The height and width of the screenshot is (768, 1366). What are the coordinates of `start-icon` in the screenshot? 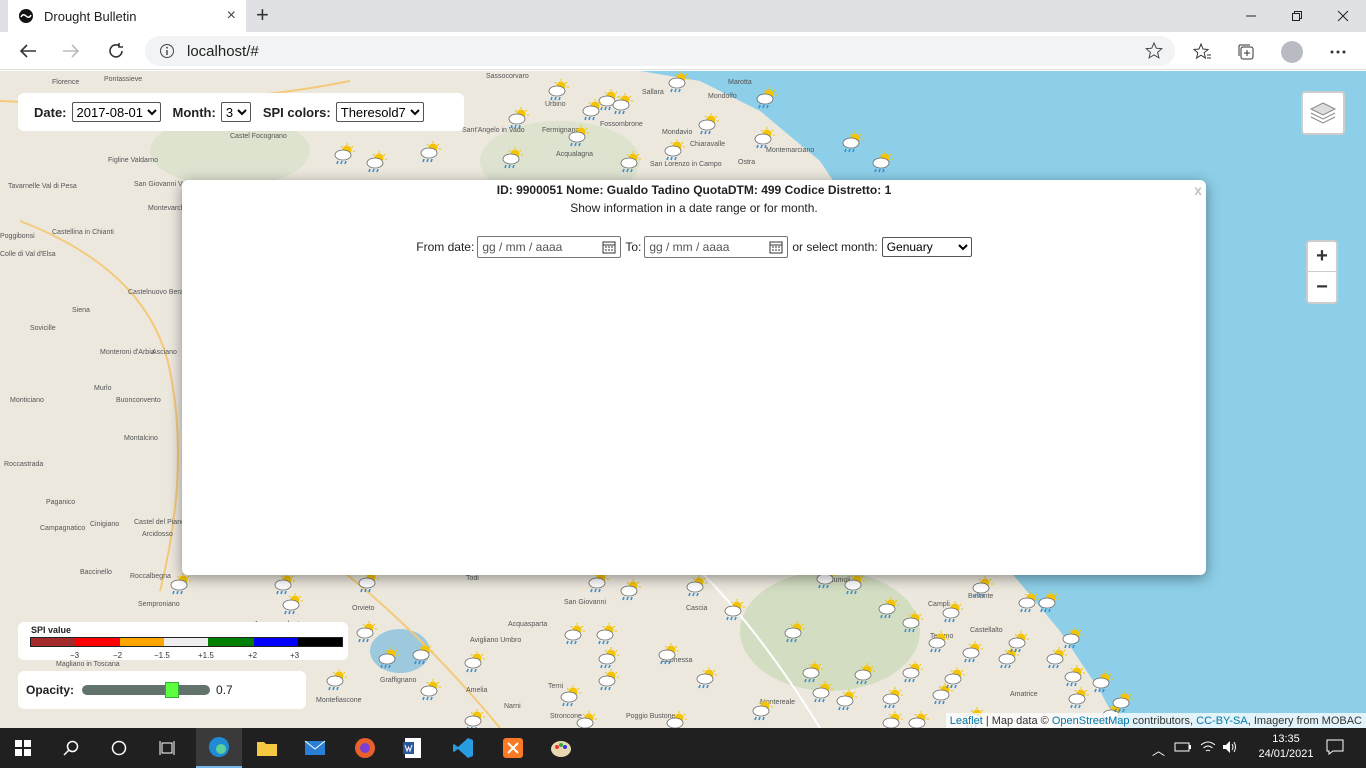 It's located at (23, 748).